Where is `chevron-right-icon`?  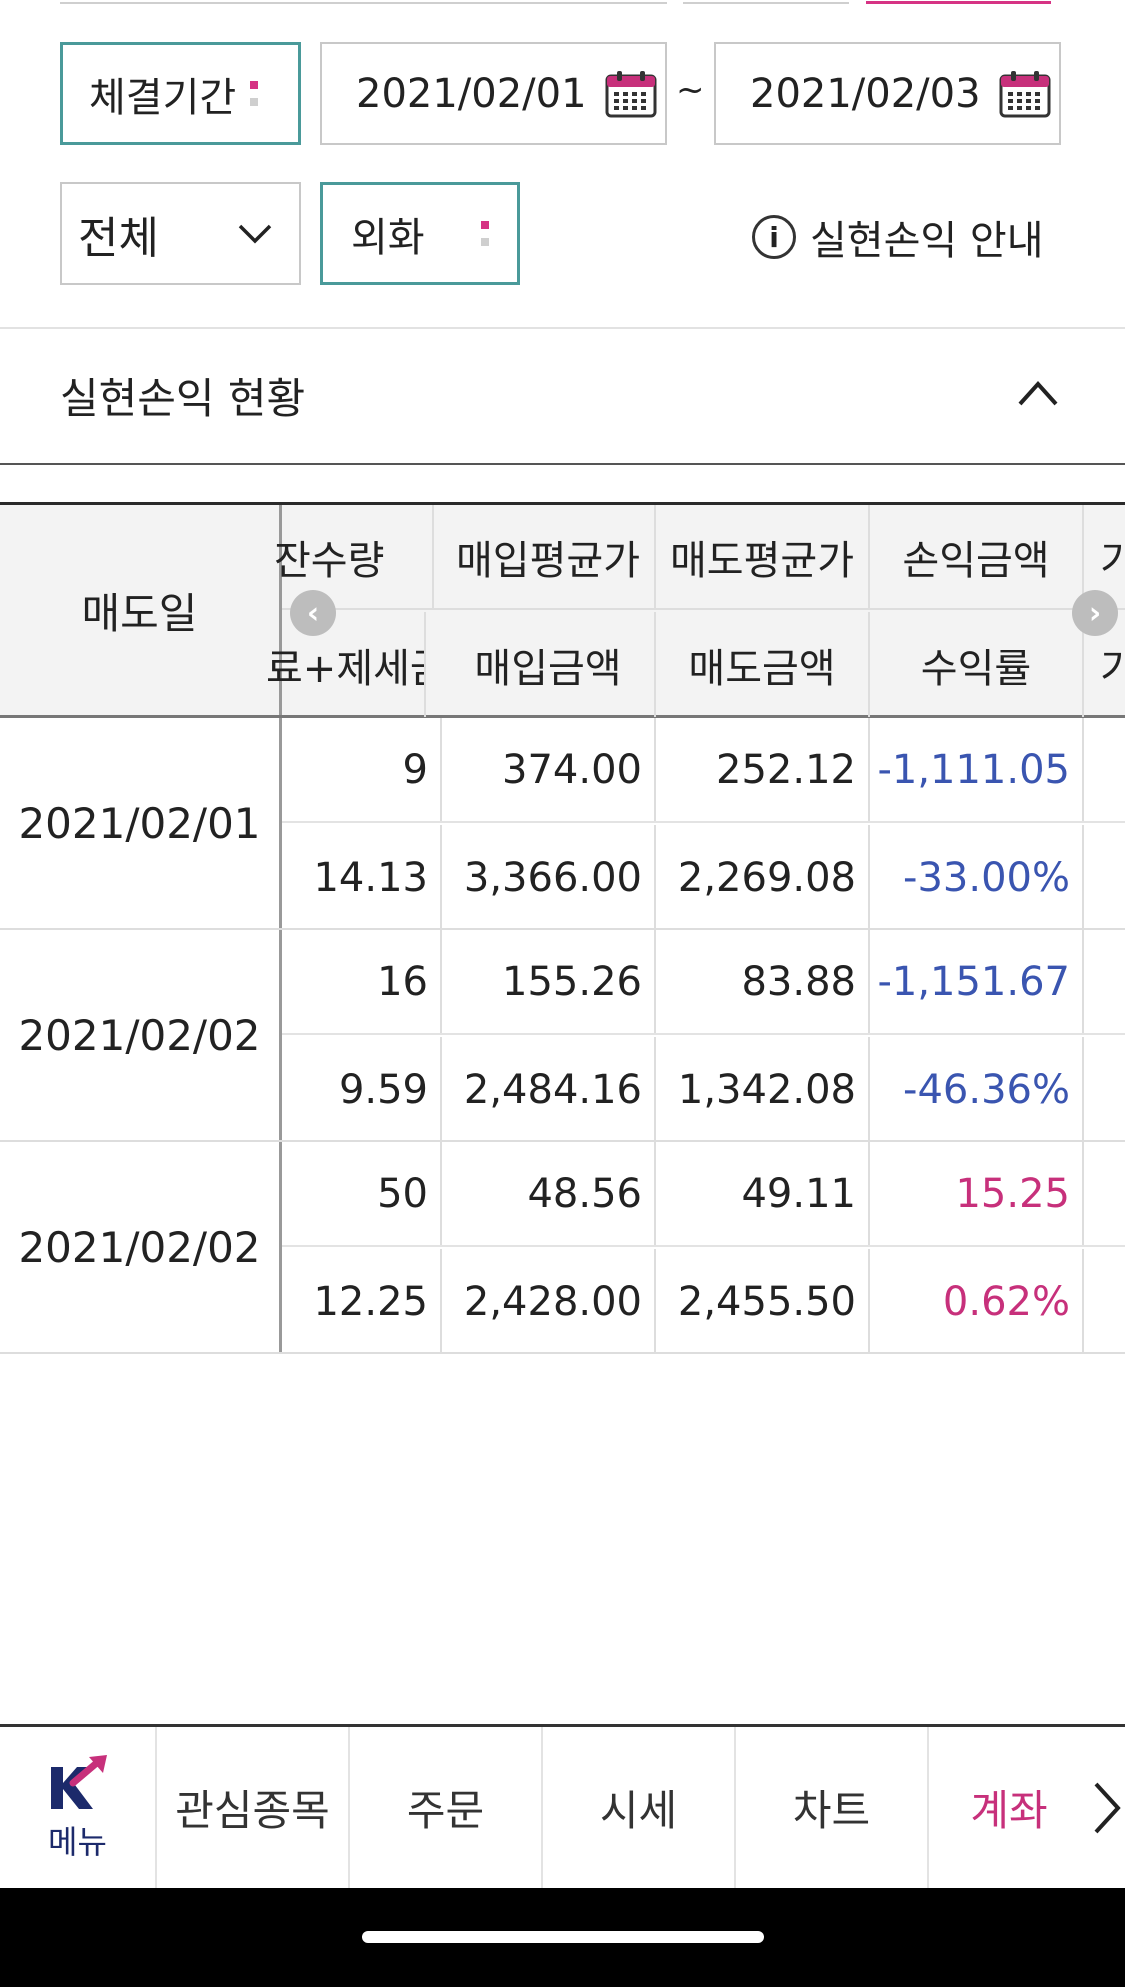
chevron-right-icon is located at coordinates (1107, 1807).